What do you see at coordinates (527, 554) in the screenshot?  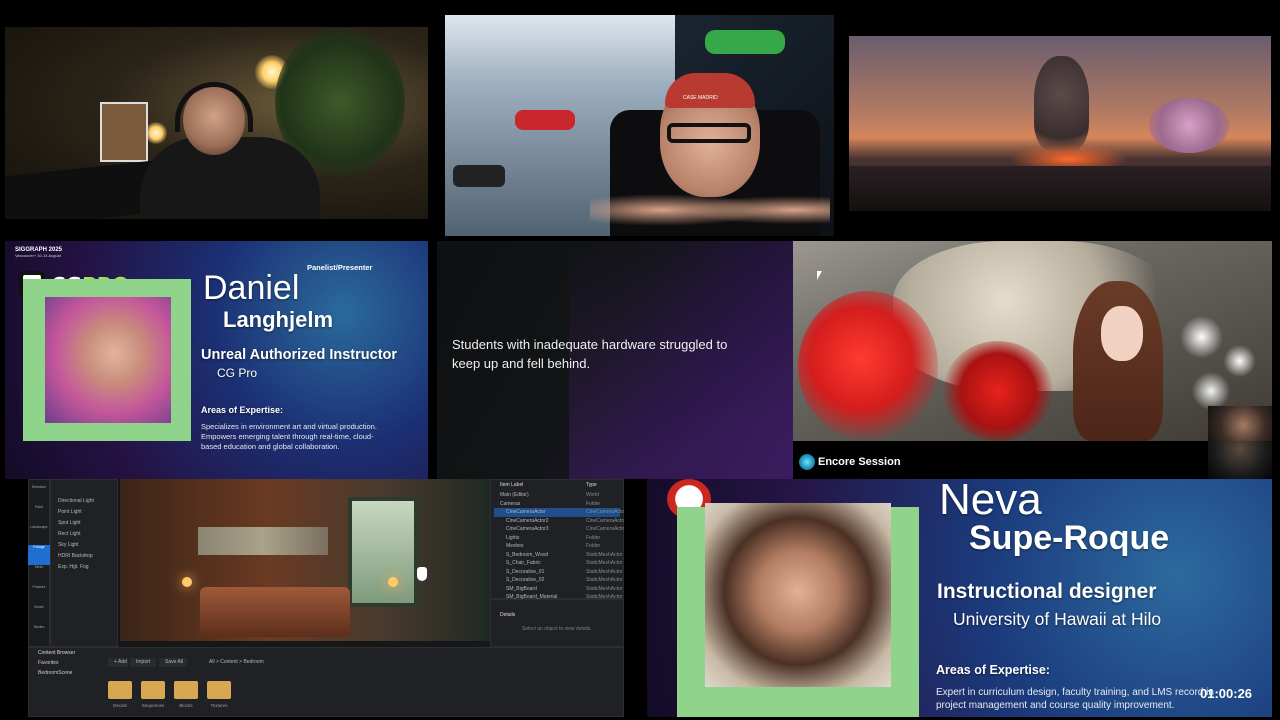 I see `outliner-row-label: S_Bedroom_Wood` at bounding box center [527, 554].